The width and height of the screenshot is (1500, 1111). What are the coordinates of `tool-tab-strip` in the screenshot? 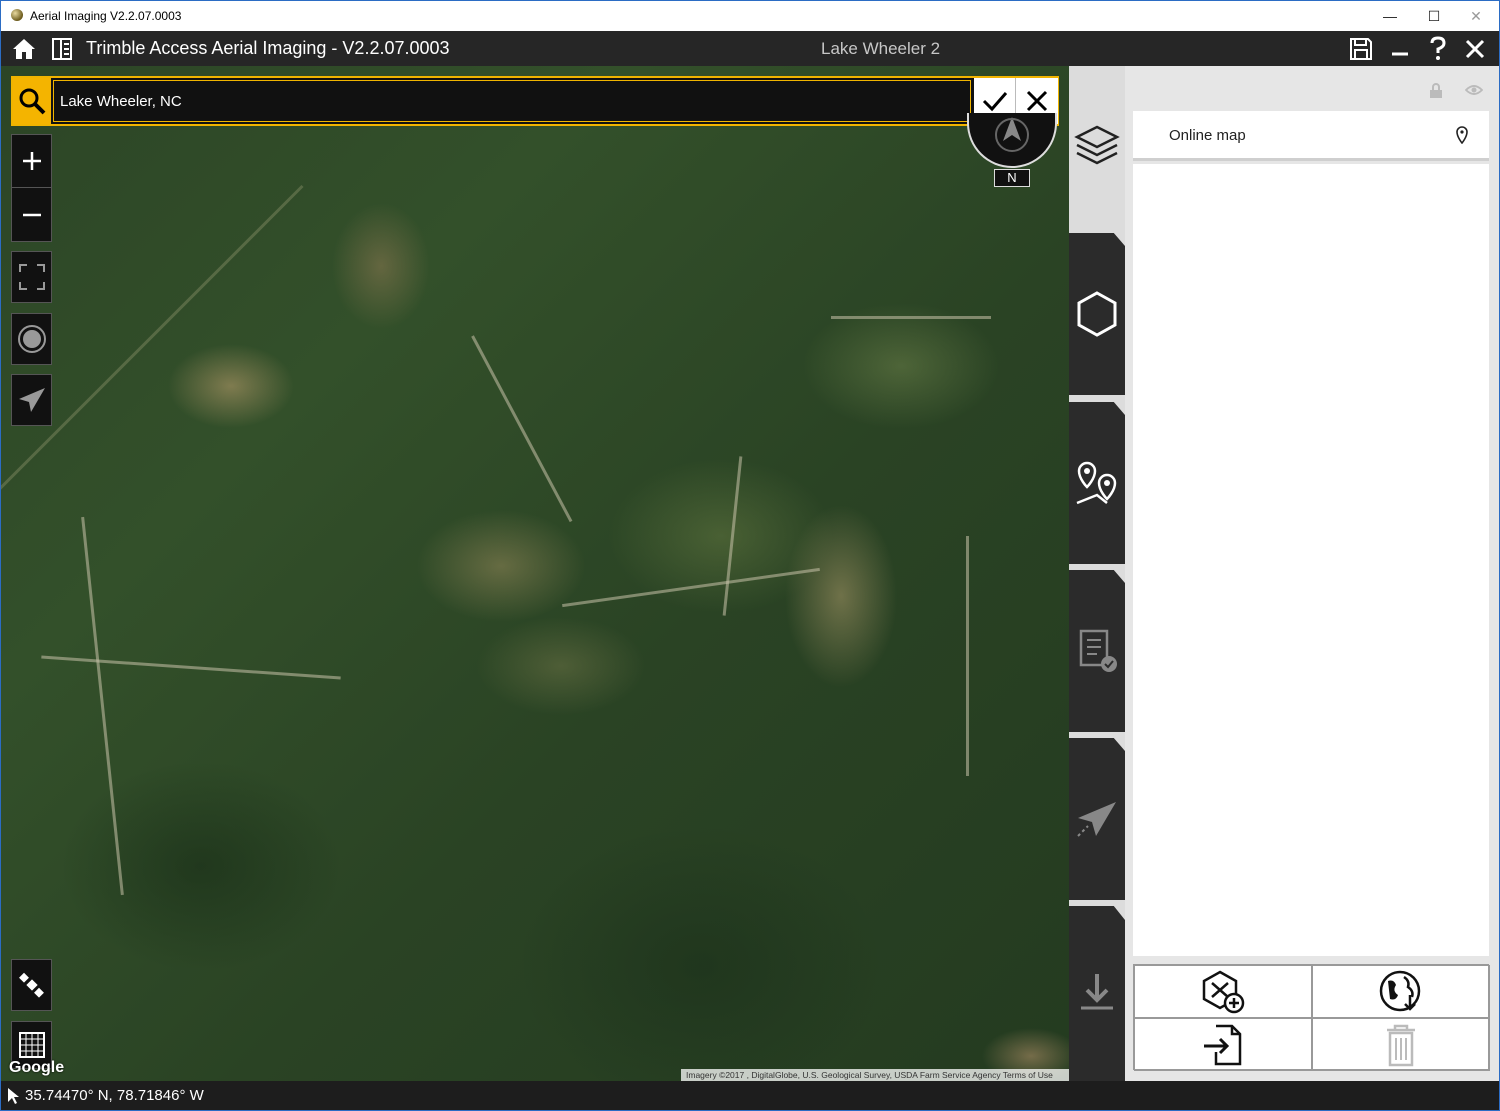 It's located at (1097, 573).